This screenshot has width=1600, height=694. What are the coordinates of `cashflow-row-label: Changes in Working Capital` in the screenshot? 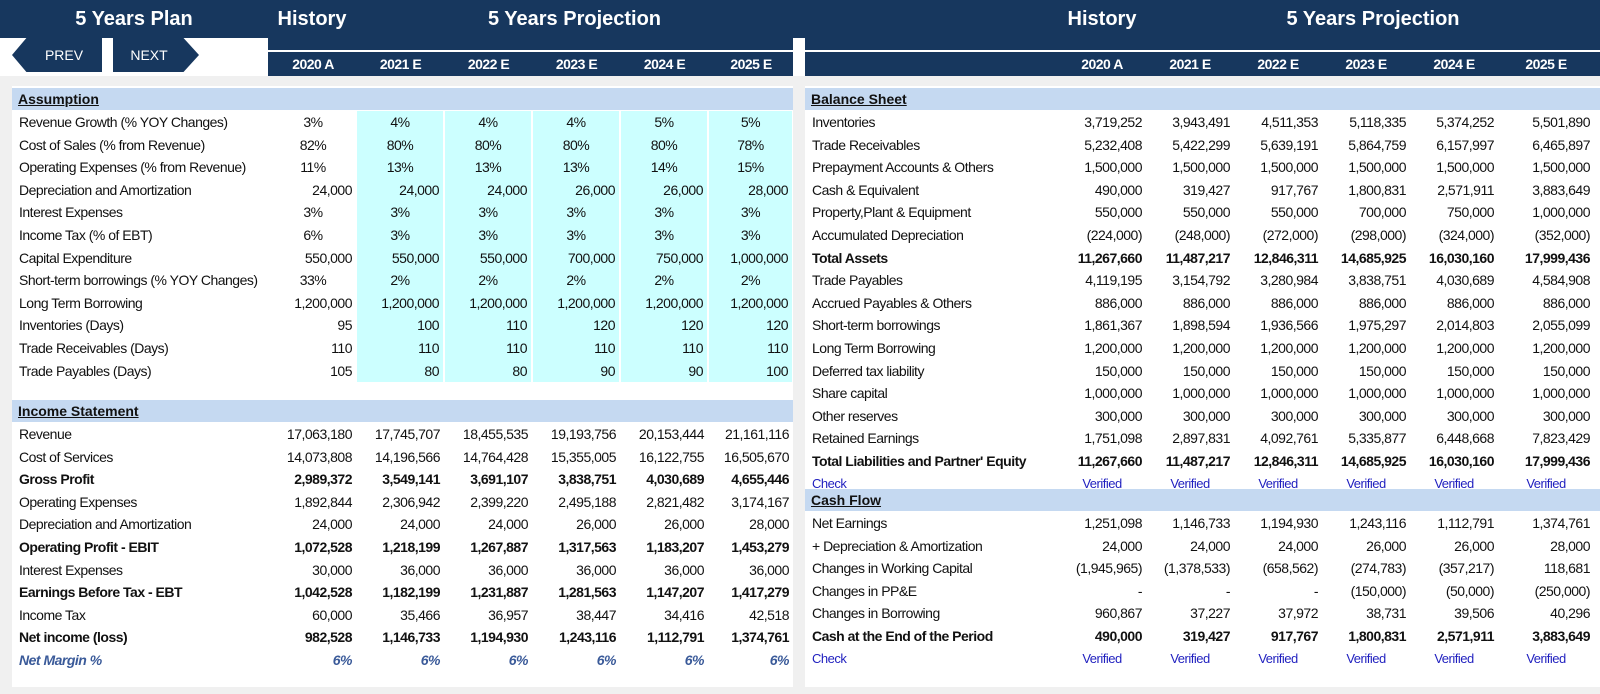 It's located at (892, 568).